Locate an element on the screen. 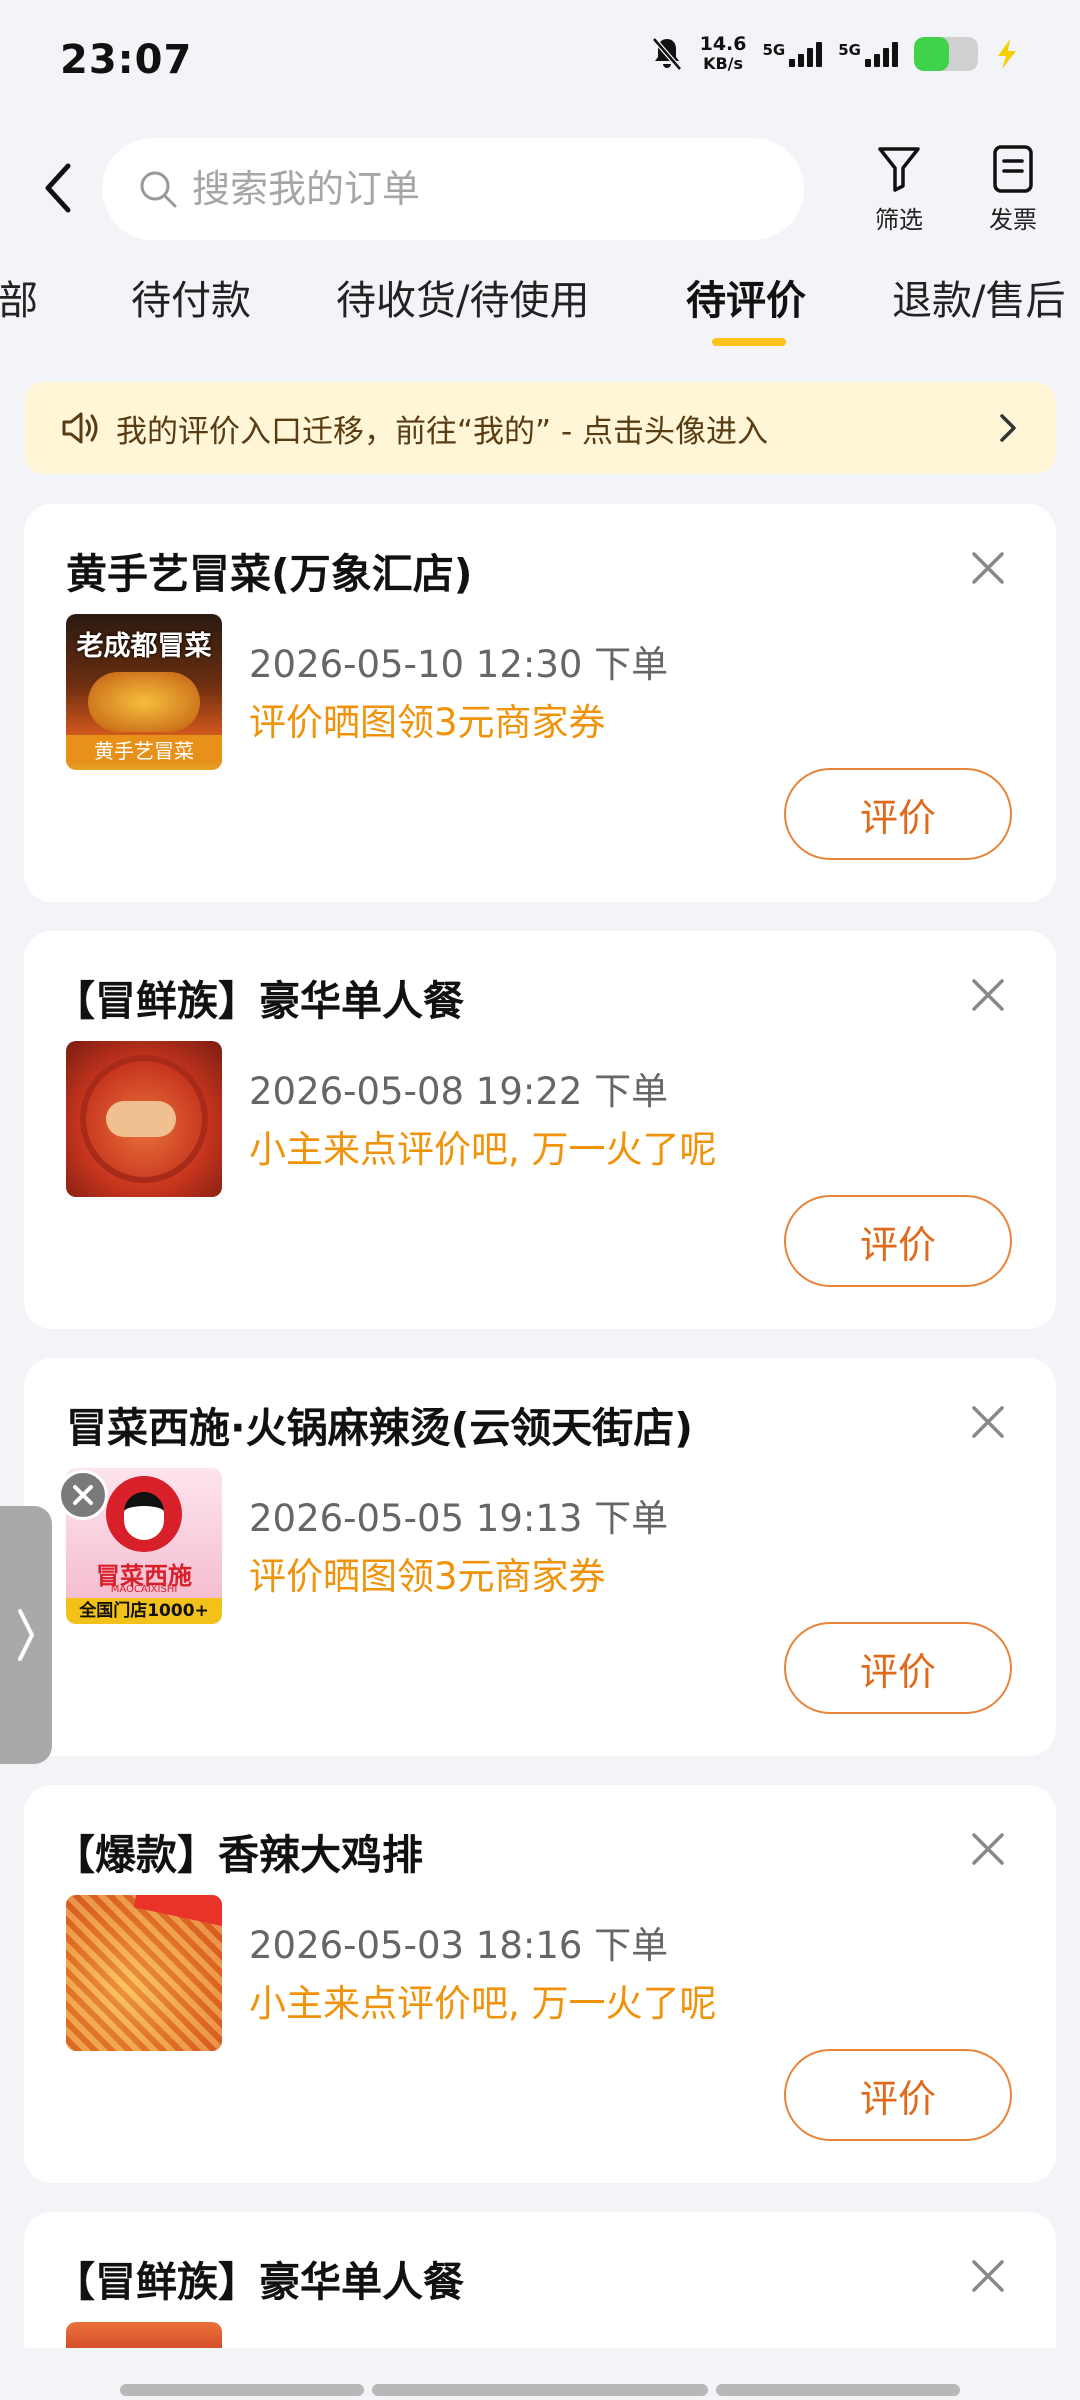 The width and height of the screenshot is (1080, 2400). tab-pending-delivery: 待收货/待使用 is located at coordinates (462, 297).